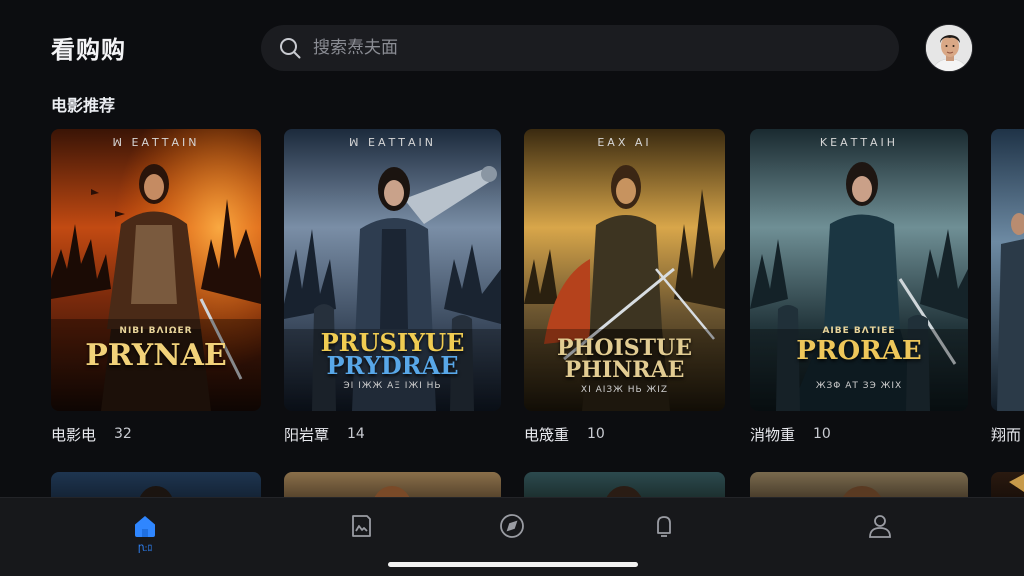 This screenshot has width=1024, height=576. I want to click on tab-notifications, so click(664, 534).